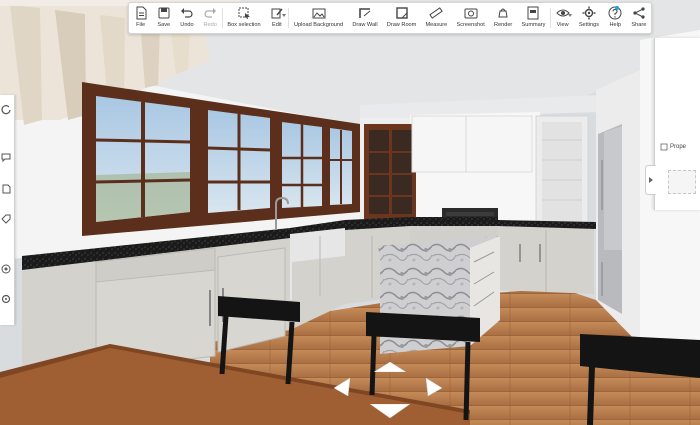 The image size is (700, 425). Describe the element at coordinates (503, 25) in the screenshot. I see `render-label: Render` at that location.